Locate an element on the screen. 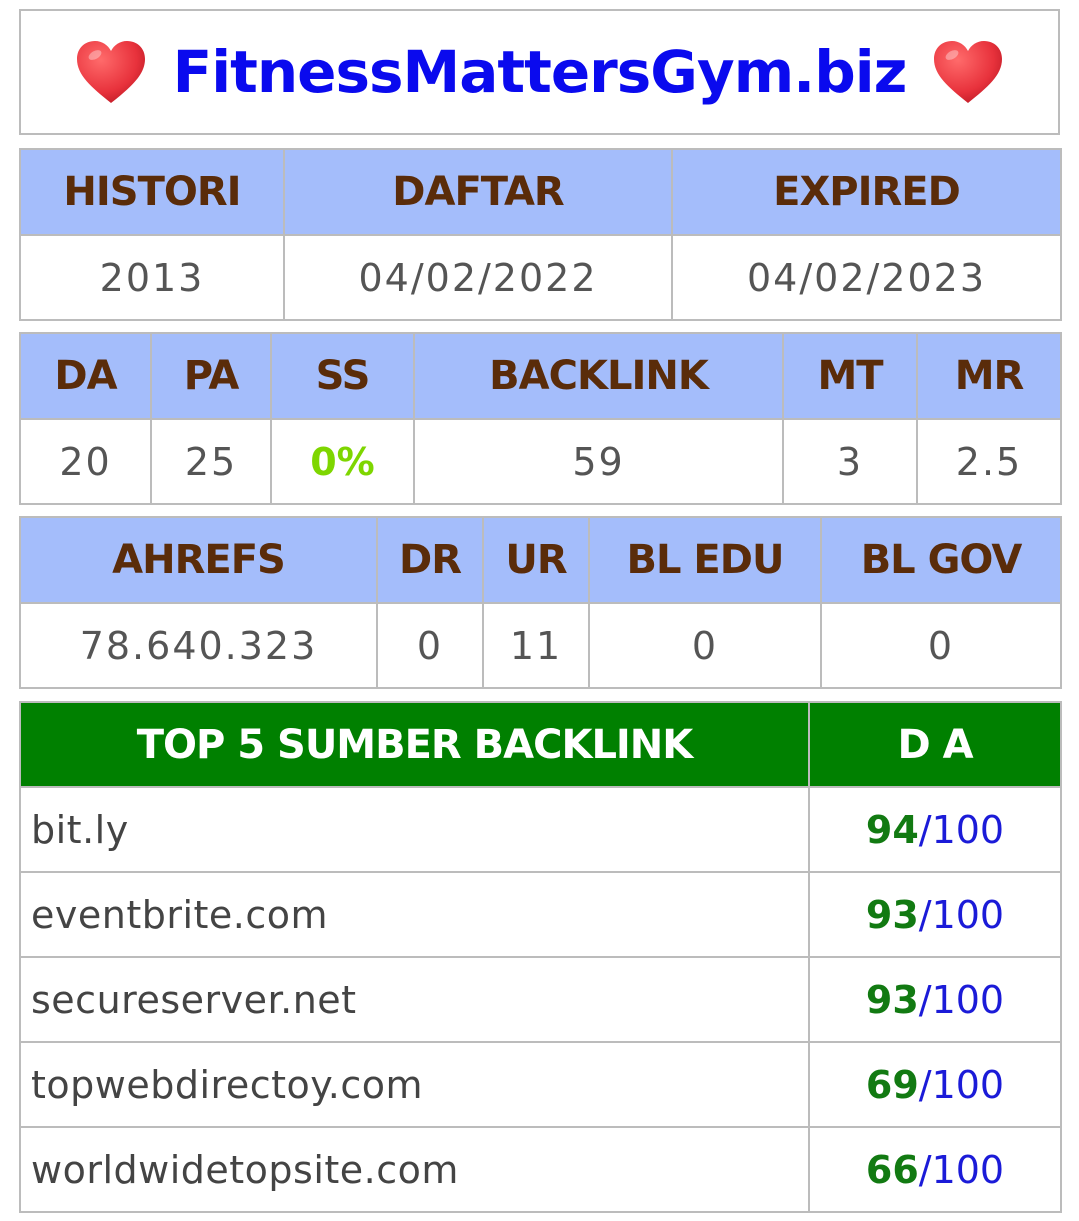  title-banner: FitnessMattersGym.biz is located at coordinates (539, 72).